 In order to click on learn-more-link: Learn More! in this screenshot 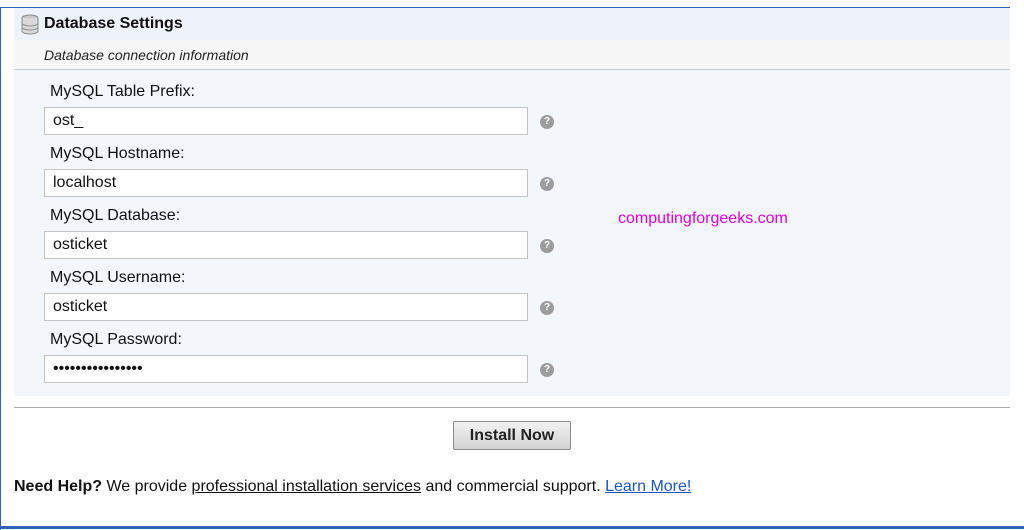, I will do `click(648, 486)`.